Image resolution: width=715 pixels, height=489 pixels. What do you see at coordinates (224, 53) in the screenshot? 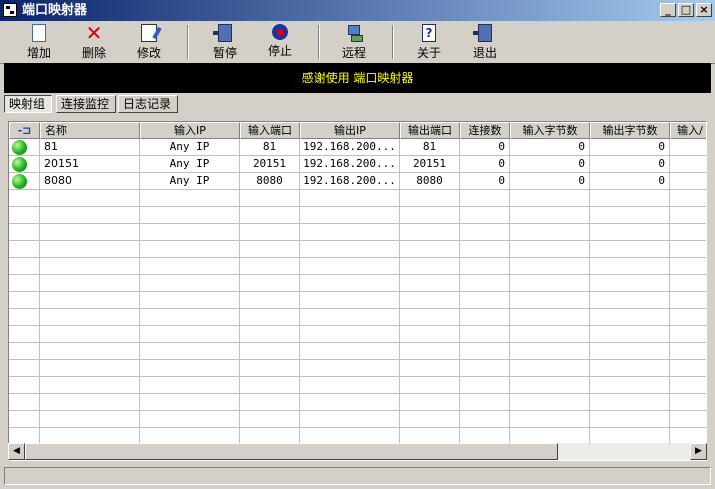
I see `pause-button-label: 暂停` at bounding box center [224, 53].